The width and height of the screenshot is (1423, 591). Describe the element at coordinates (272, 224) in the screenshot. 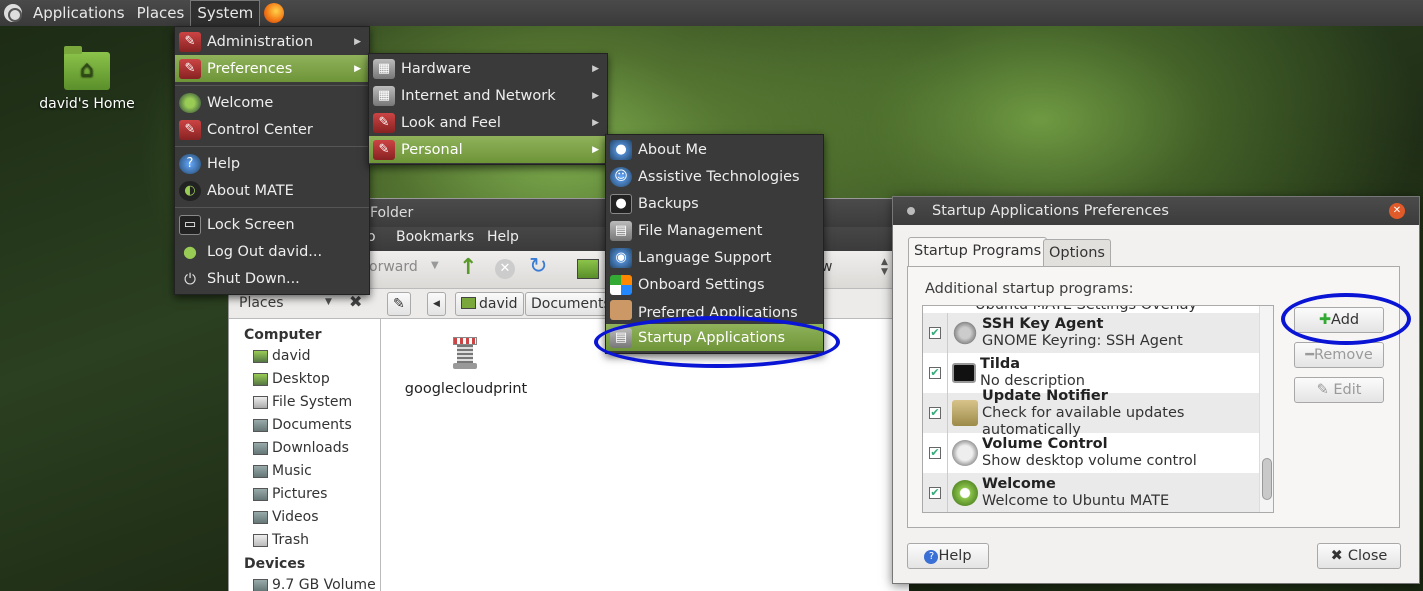

I see `menu-item-lock-screen: ▭ Lock Screen` at that location.